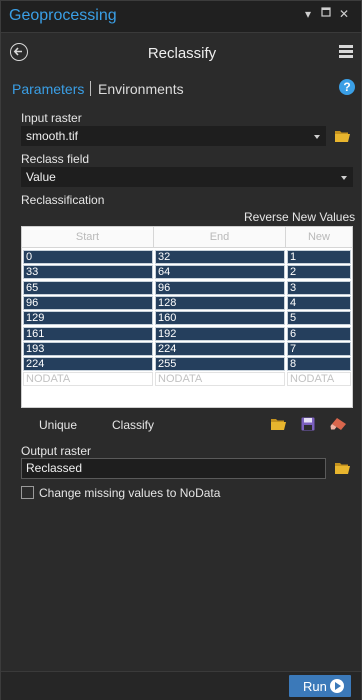 This screenshot has height=700, width=362. I want to click on nodata-checkbox, so click(27, 492).